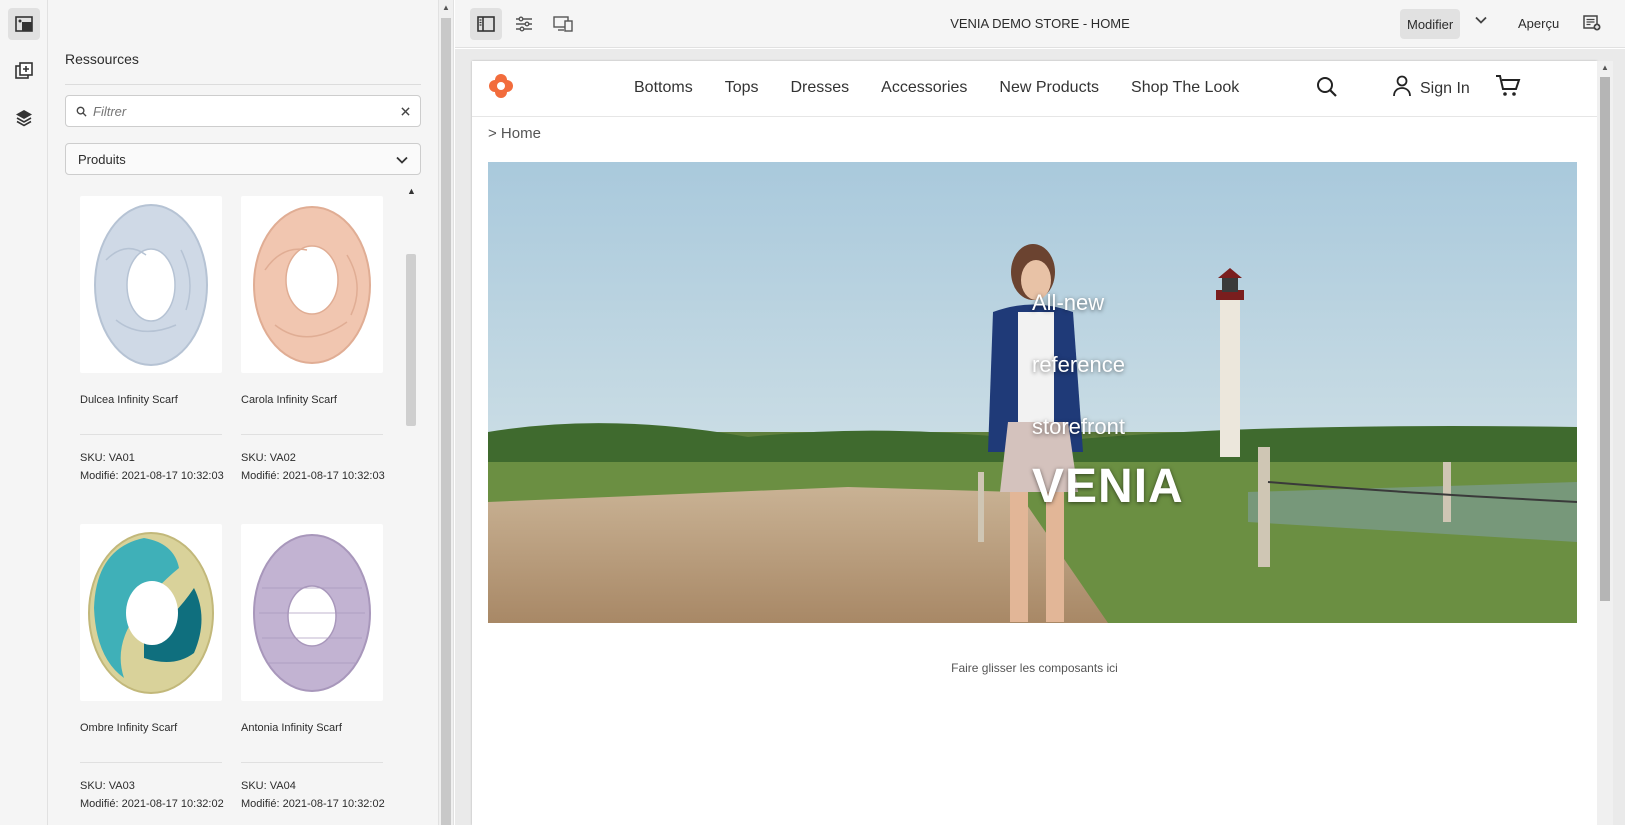 The width and height of the screenshot is (1625, 825). I want to click on breadcrumb: > Home, so click(514, 133).